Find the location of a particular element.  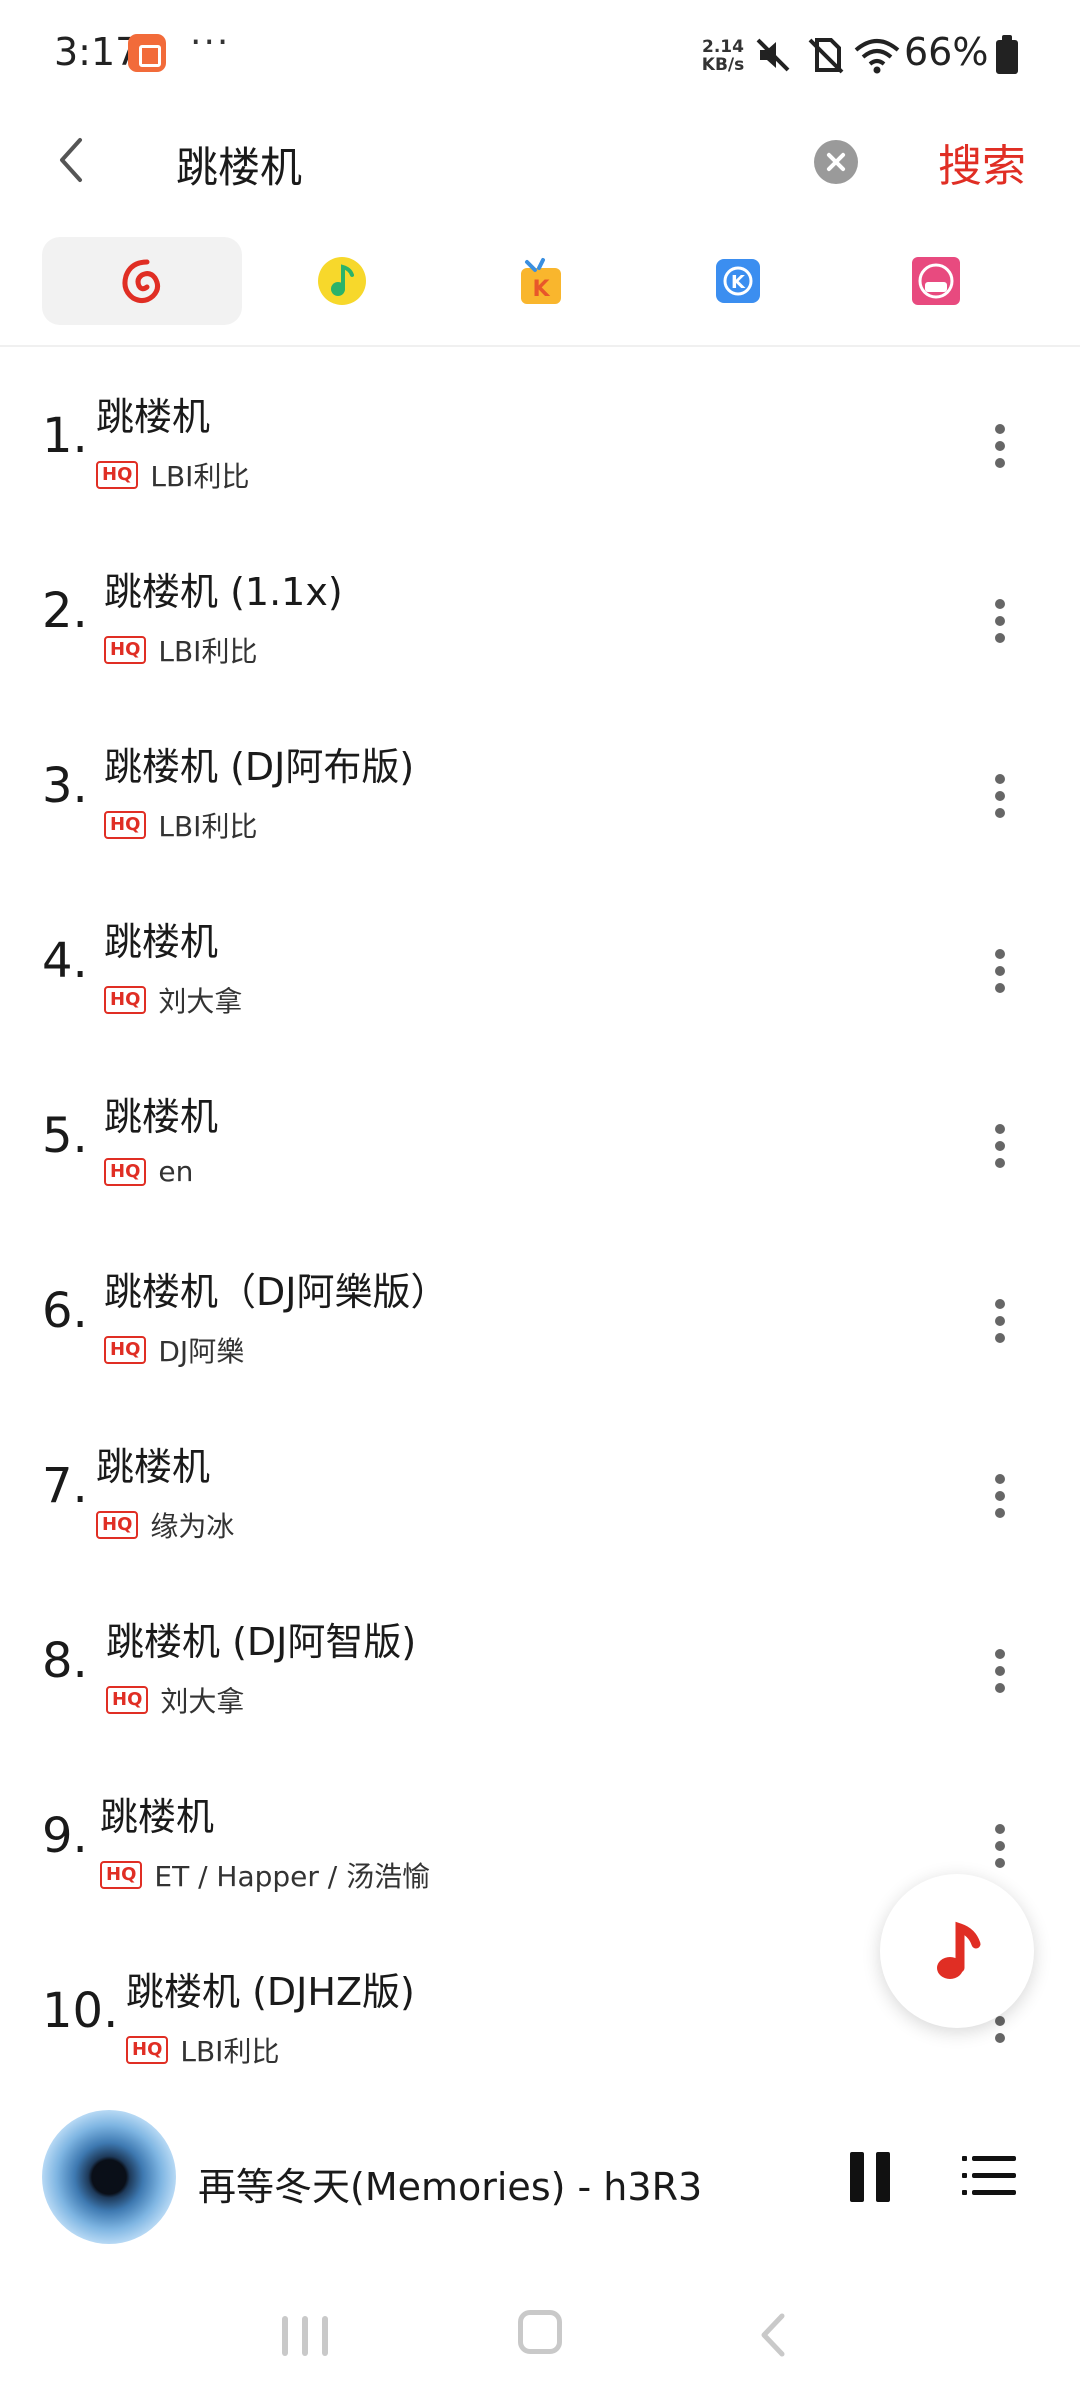

wifi-icon is located at coordinates (877, 56).